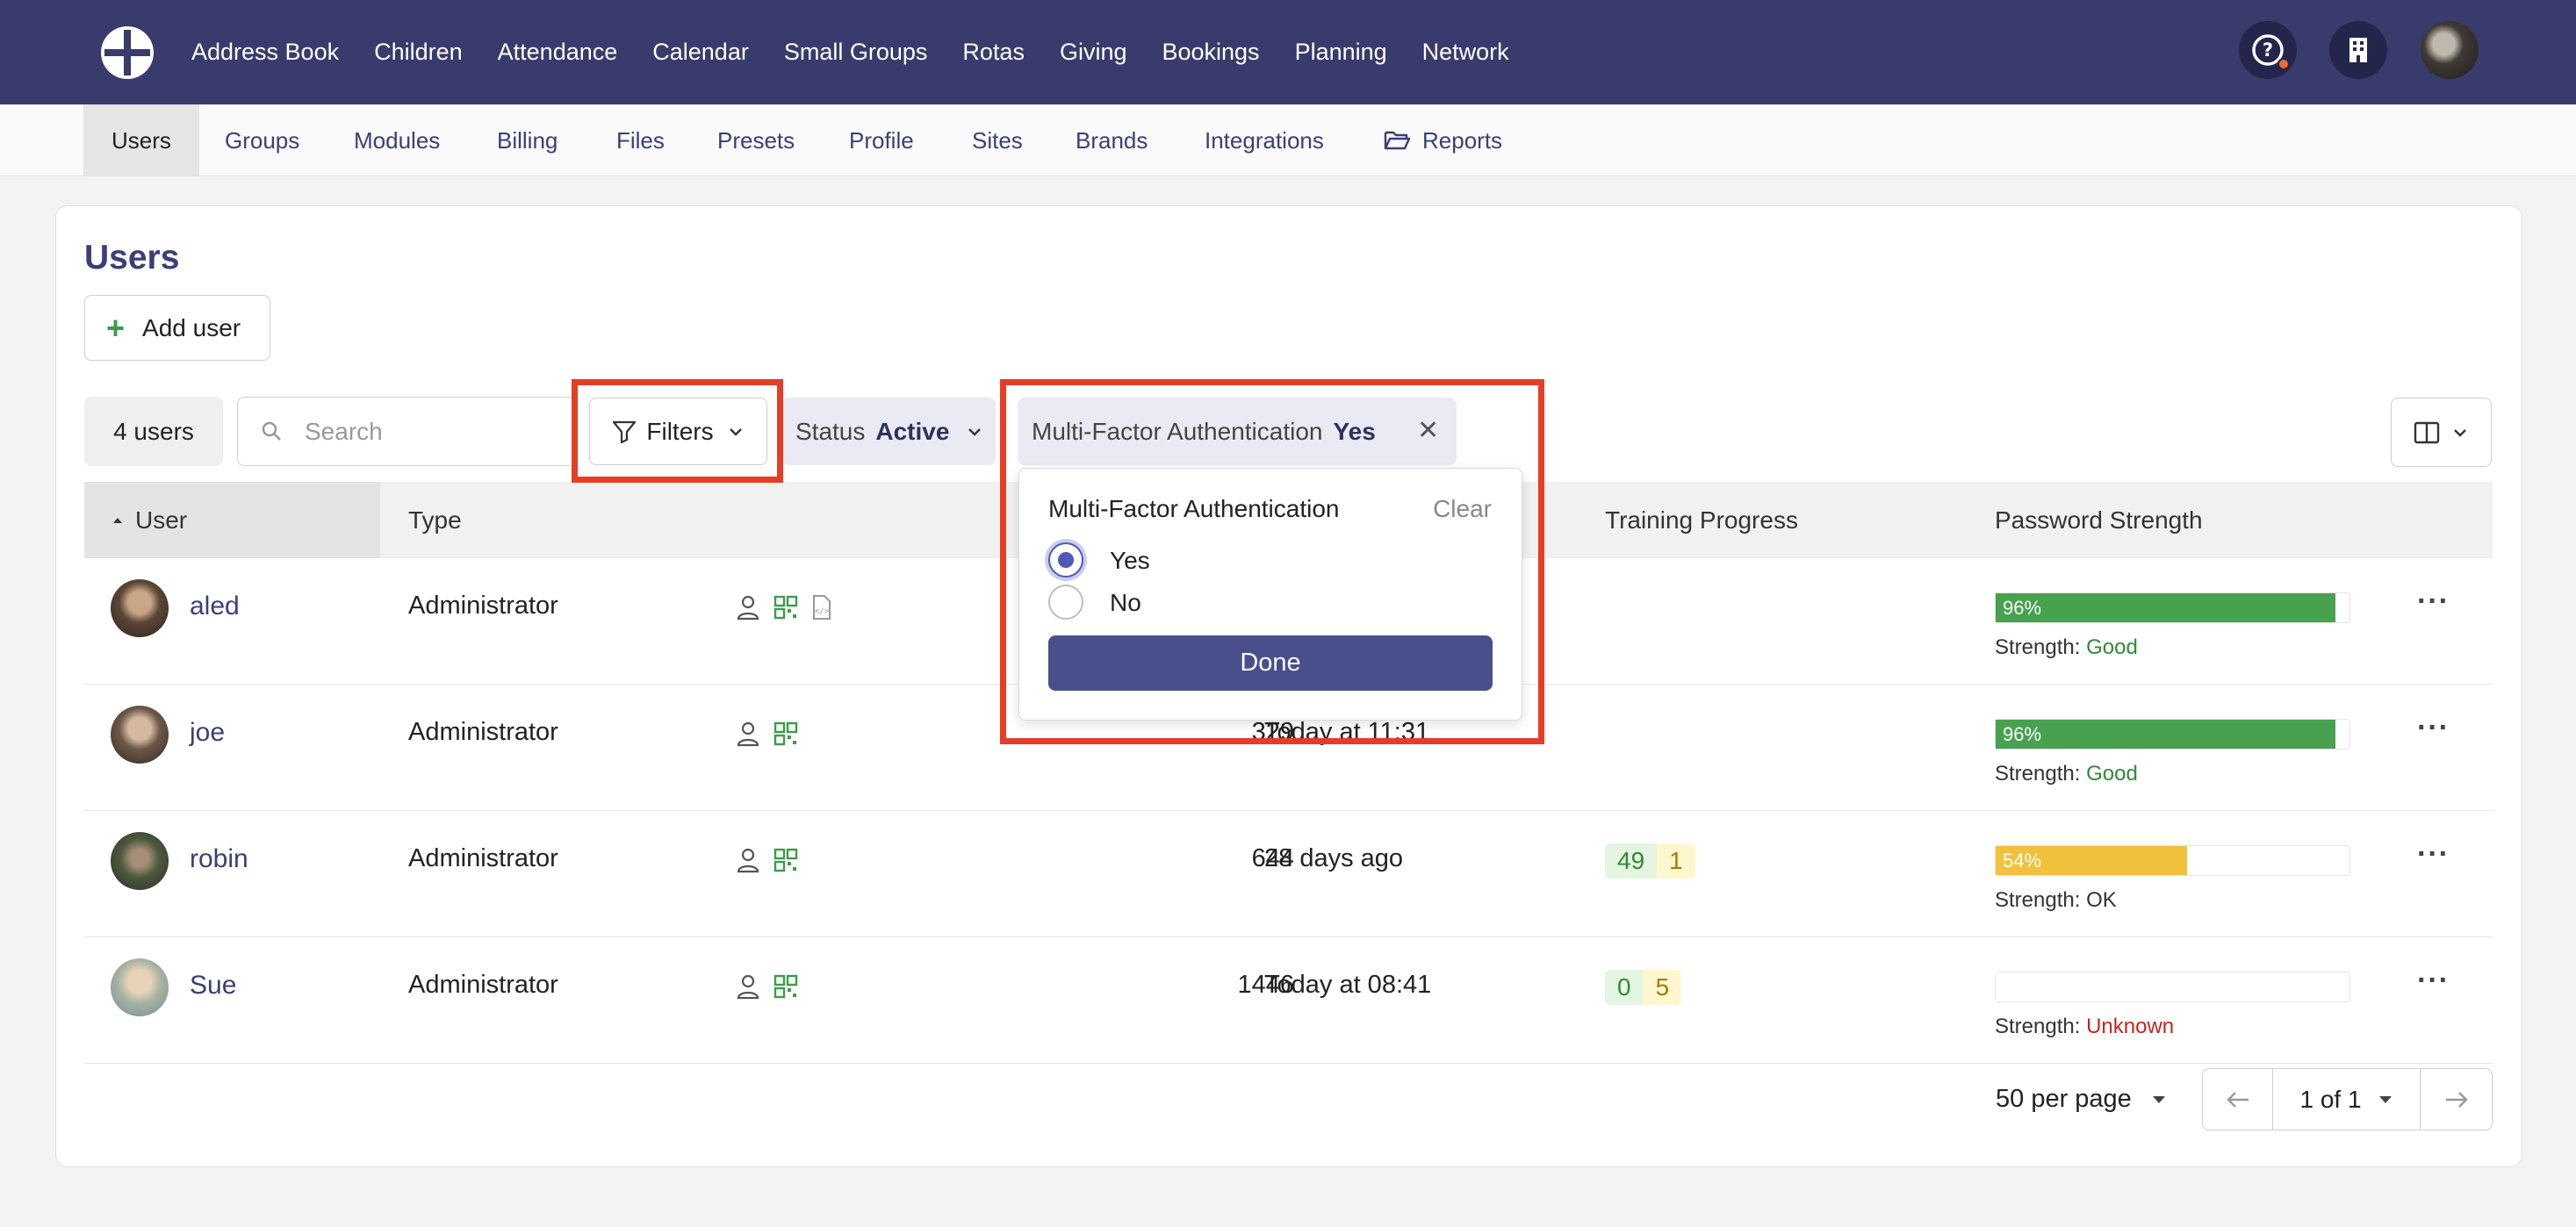 This screenshot has width=2576, height=1227. What do you see at coordinates (1341, 52) in the screenshot?
I see `nav-planning: Planning` at bounding box center [1341, 52].